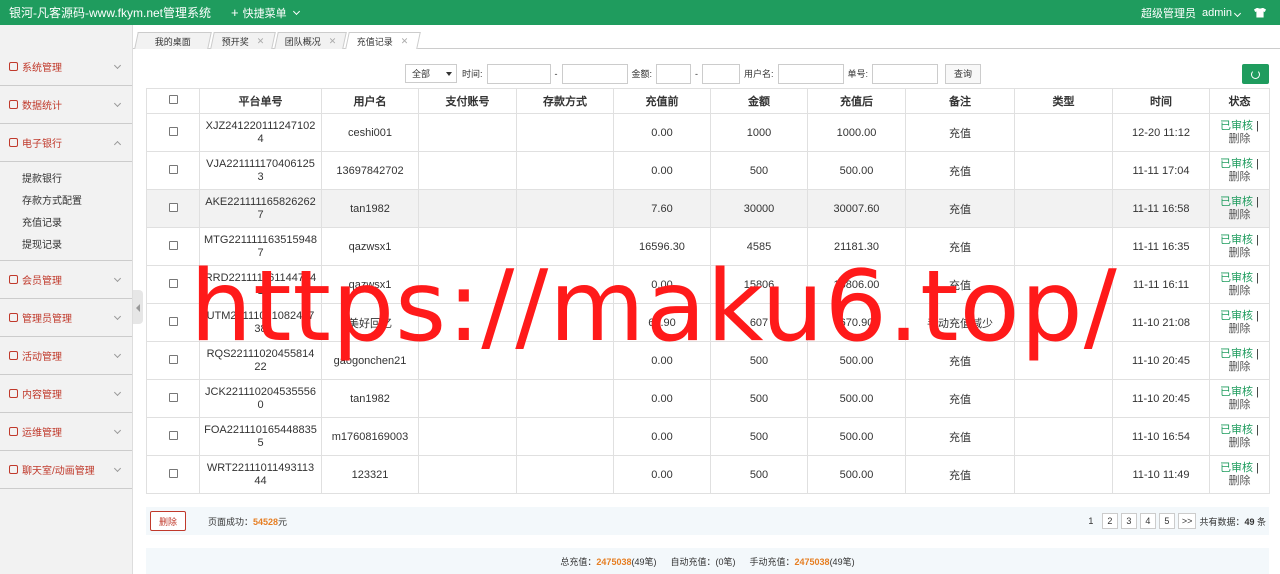 The height and width of the screenshot is (574, 1280). Describe the element at coordinates (1187, 521) in the screenshot. I see `next-pages-button: >>` at that location.